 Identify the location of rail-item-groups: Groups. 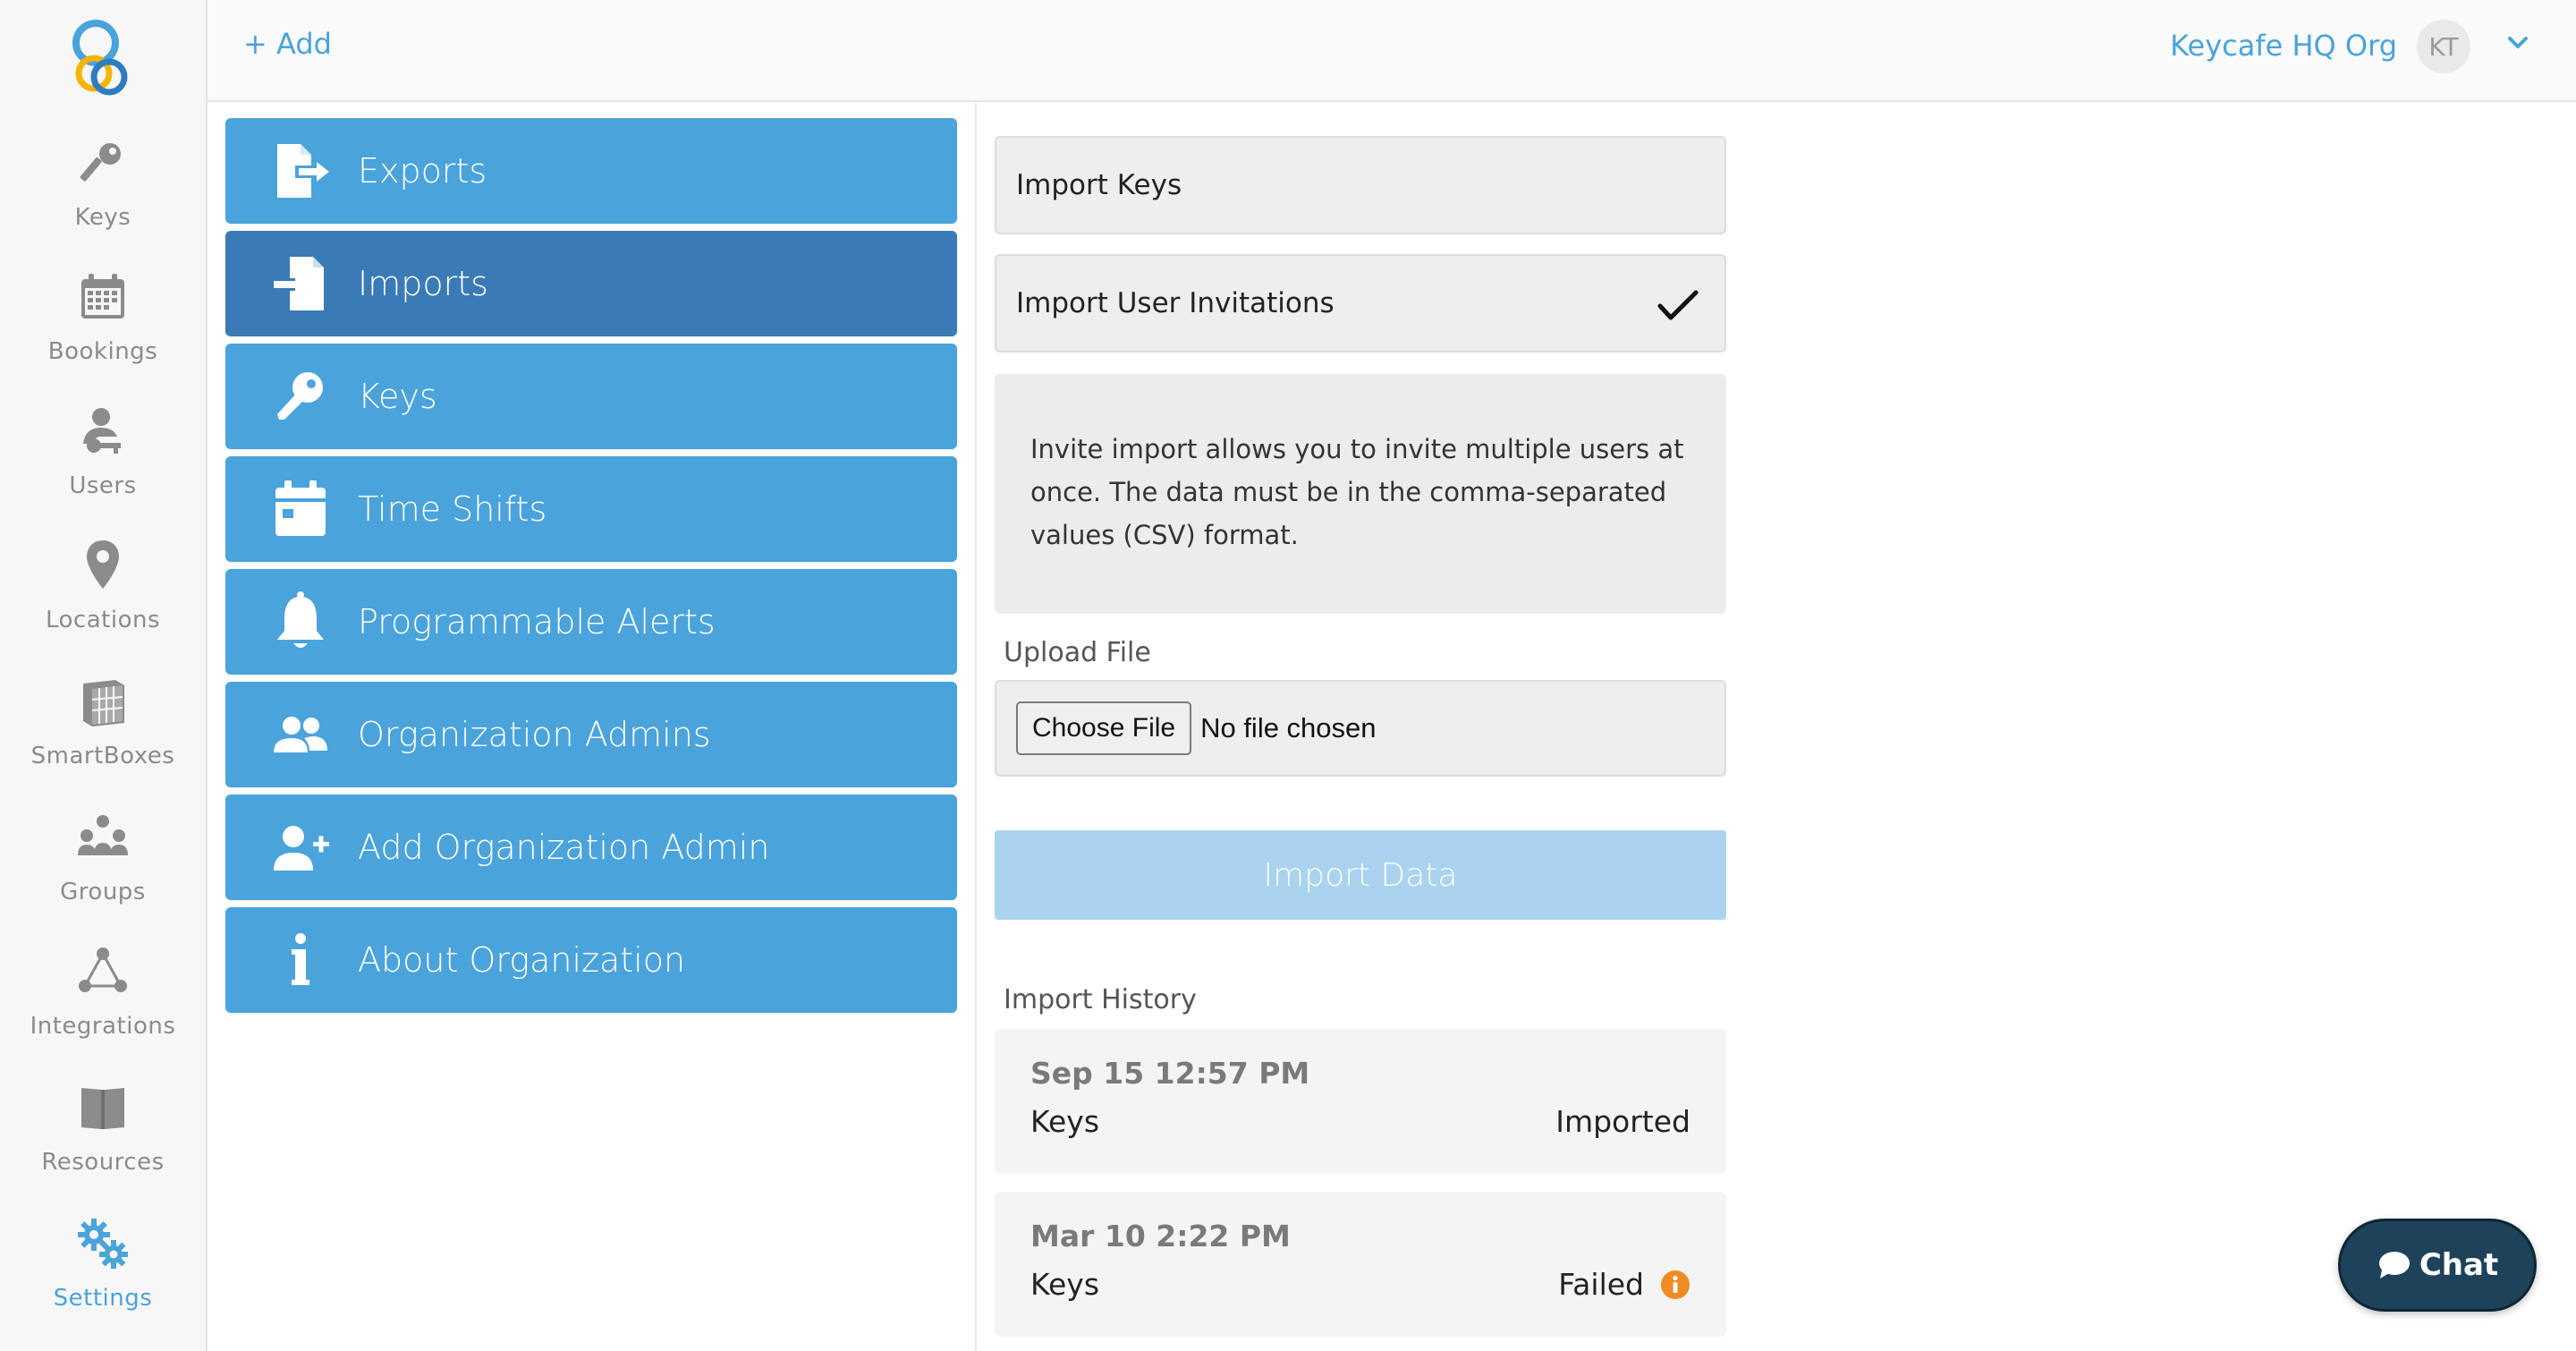
(103, 876).